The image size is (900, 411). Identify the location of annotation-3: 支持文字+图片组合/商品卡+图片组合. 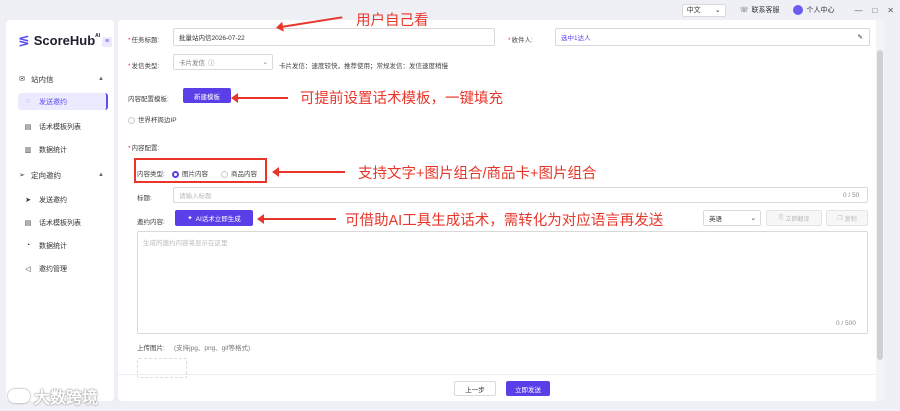
(477, 174).